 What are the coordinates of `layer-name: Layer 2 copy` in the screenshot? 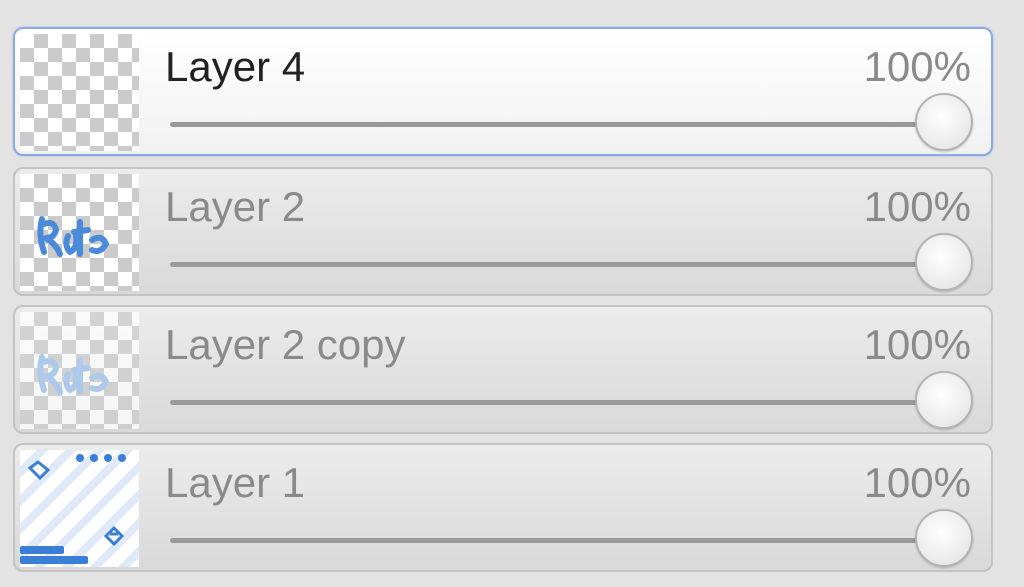 It's located at (285, 344).